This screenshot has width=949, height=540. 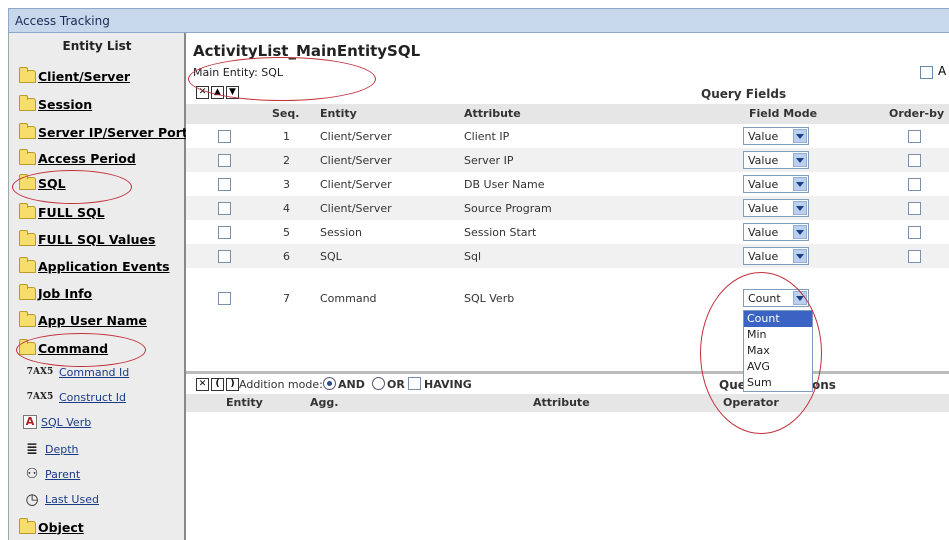 I want to click on field-depth: ≣ Depth, so click(x=50, y=449).